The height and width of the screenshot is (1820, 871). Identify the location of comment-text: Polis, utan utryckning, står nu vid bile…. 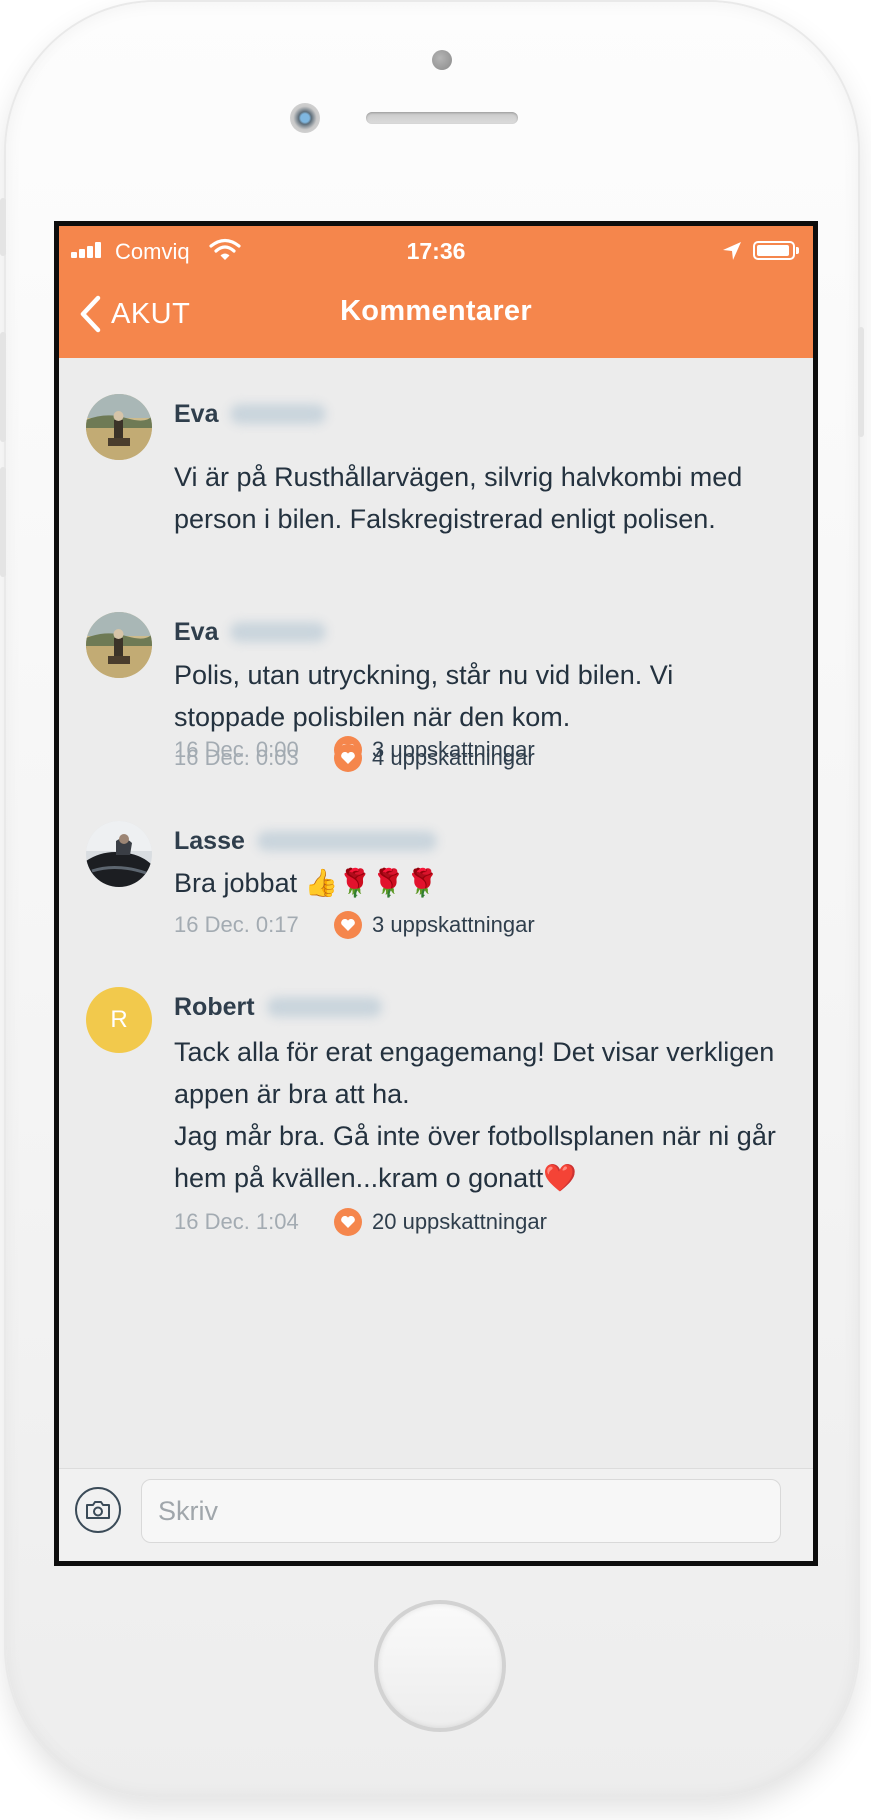
(424, 696).